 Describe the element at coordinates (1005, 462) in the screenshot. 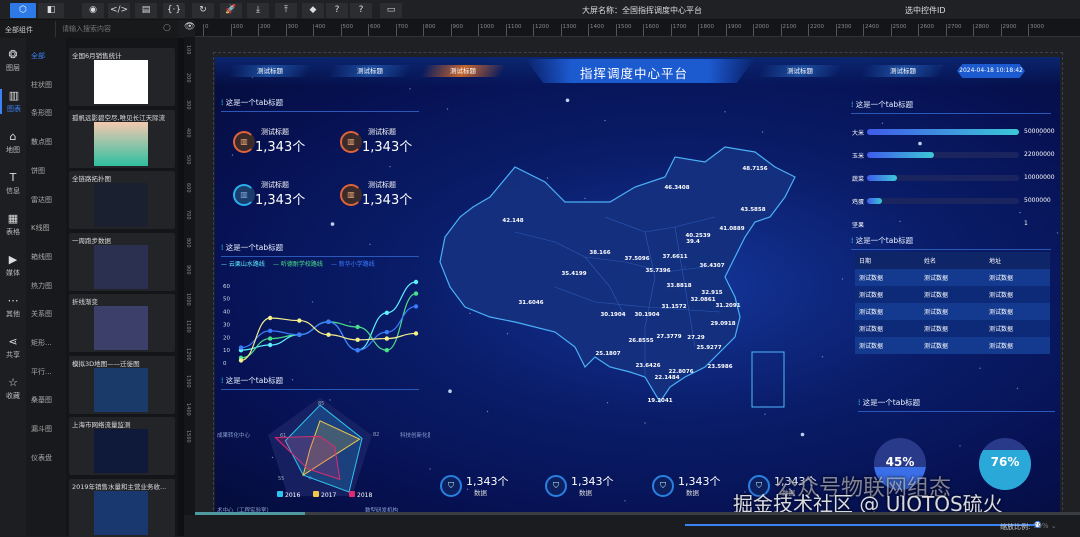

I see `gauge-value: 76%` at that location.